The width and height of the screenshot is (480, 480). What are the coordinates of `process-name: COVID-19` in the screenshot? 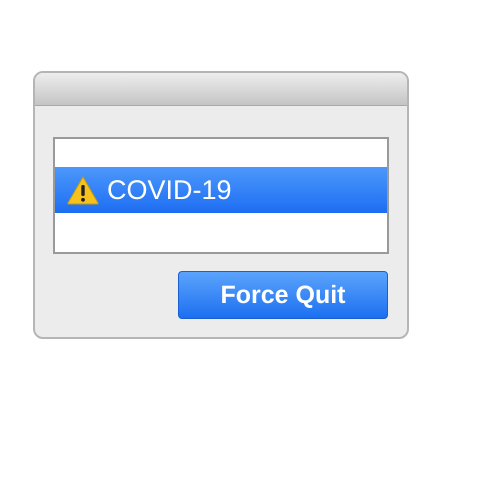 It's located at (169, 190).